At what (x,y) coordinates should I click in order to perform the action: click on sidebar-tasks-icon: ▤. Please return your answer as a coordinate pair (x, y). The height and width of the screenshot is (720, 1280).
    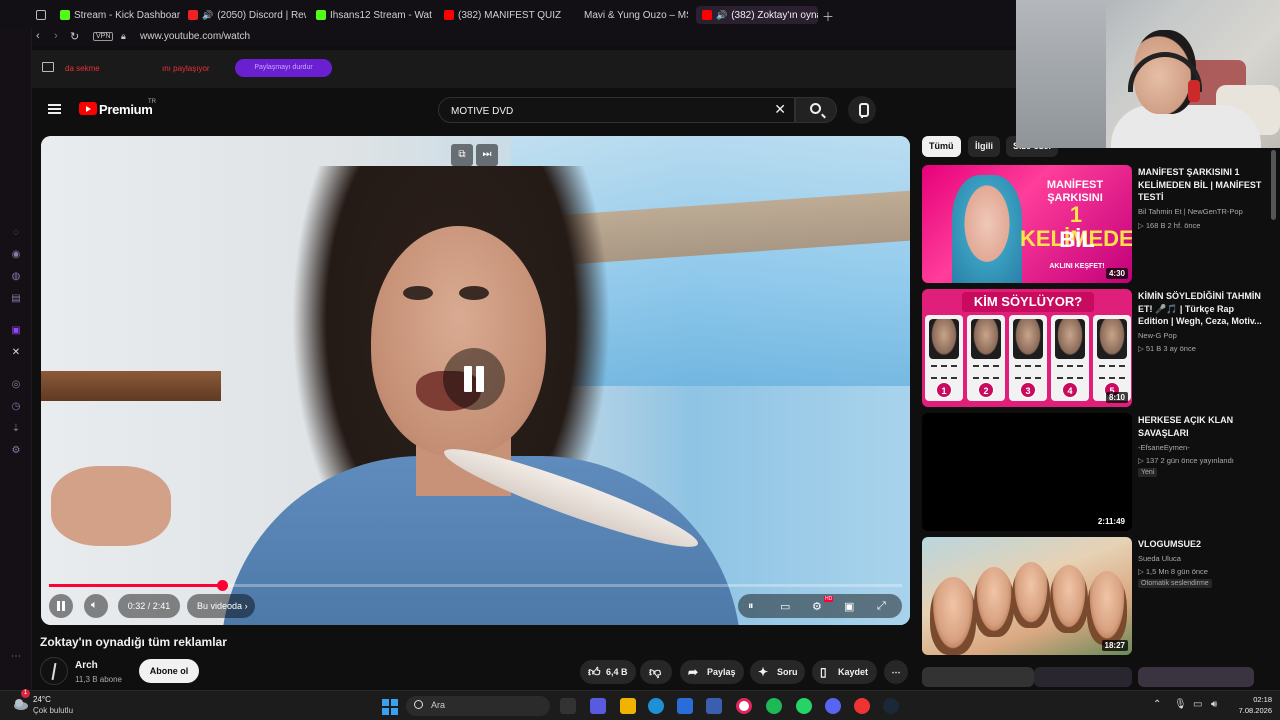
    Looking at the image, I should click on (16, 299).